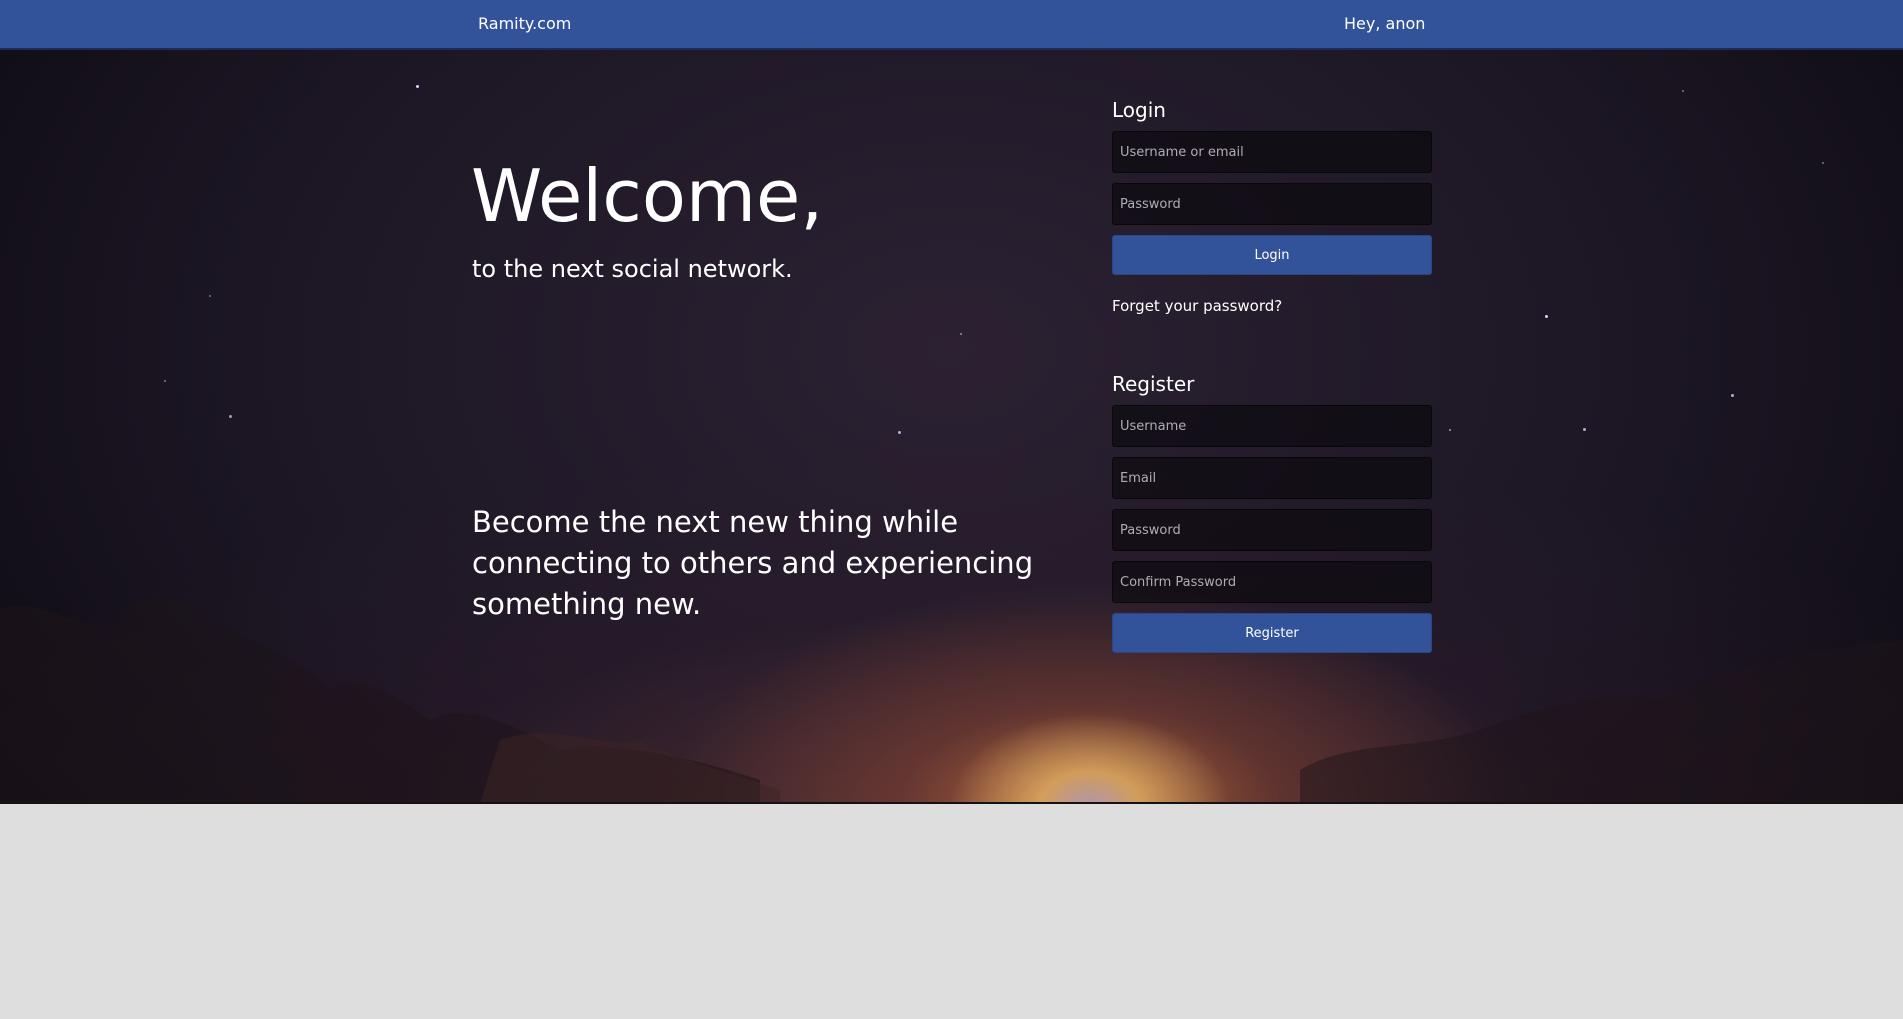 This screenshot has width=1903, height=1019. I want to click on register-confirm-password-input, so click(1272, 582).